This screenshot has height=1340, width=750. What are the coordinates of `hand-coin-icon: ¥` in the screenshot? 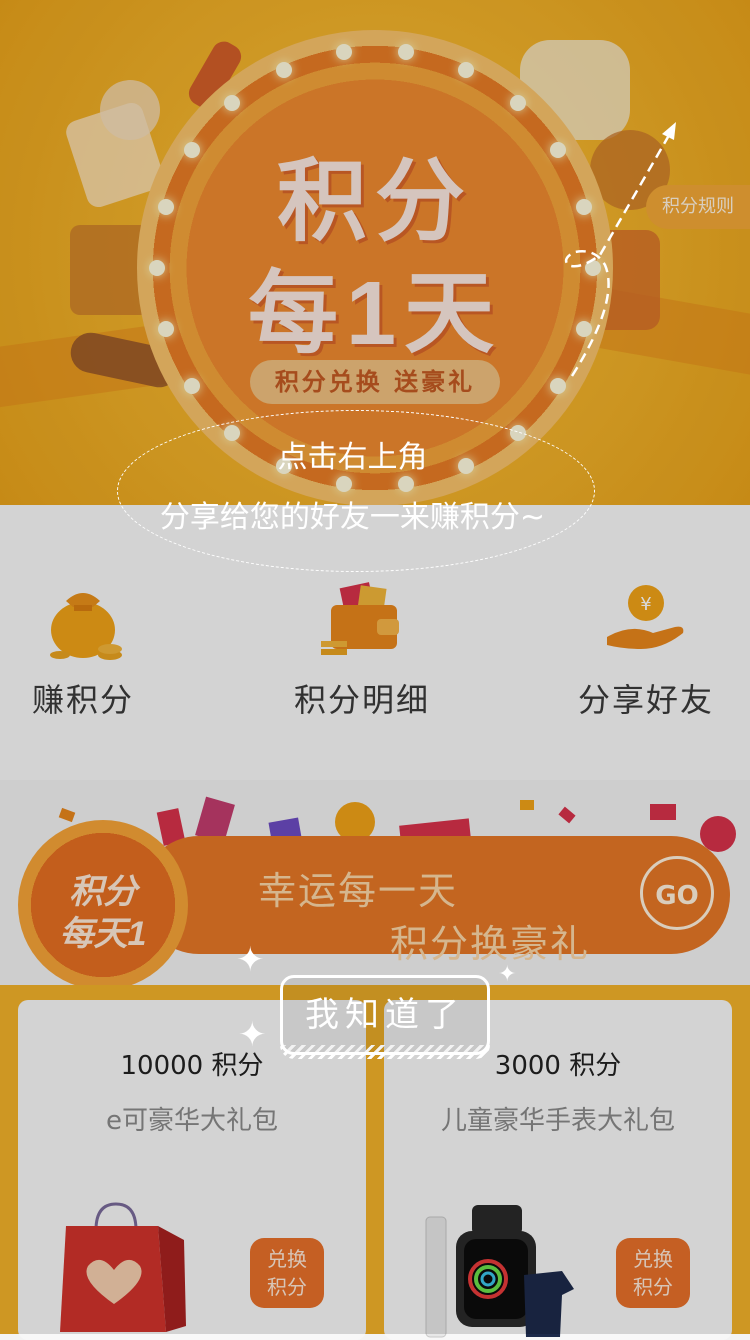 It's located at (646, 620).